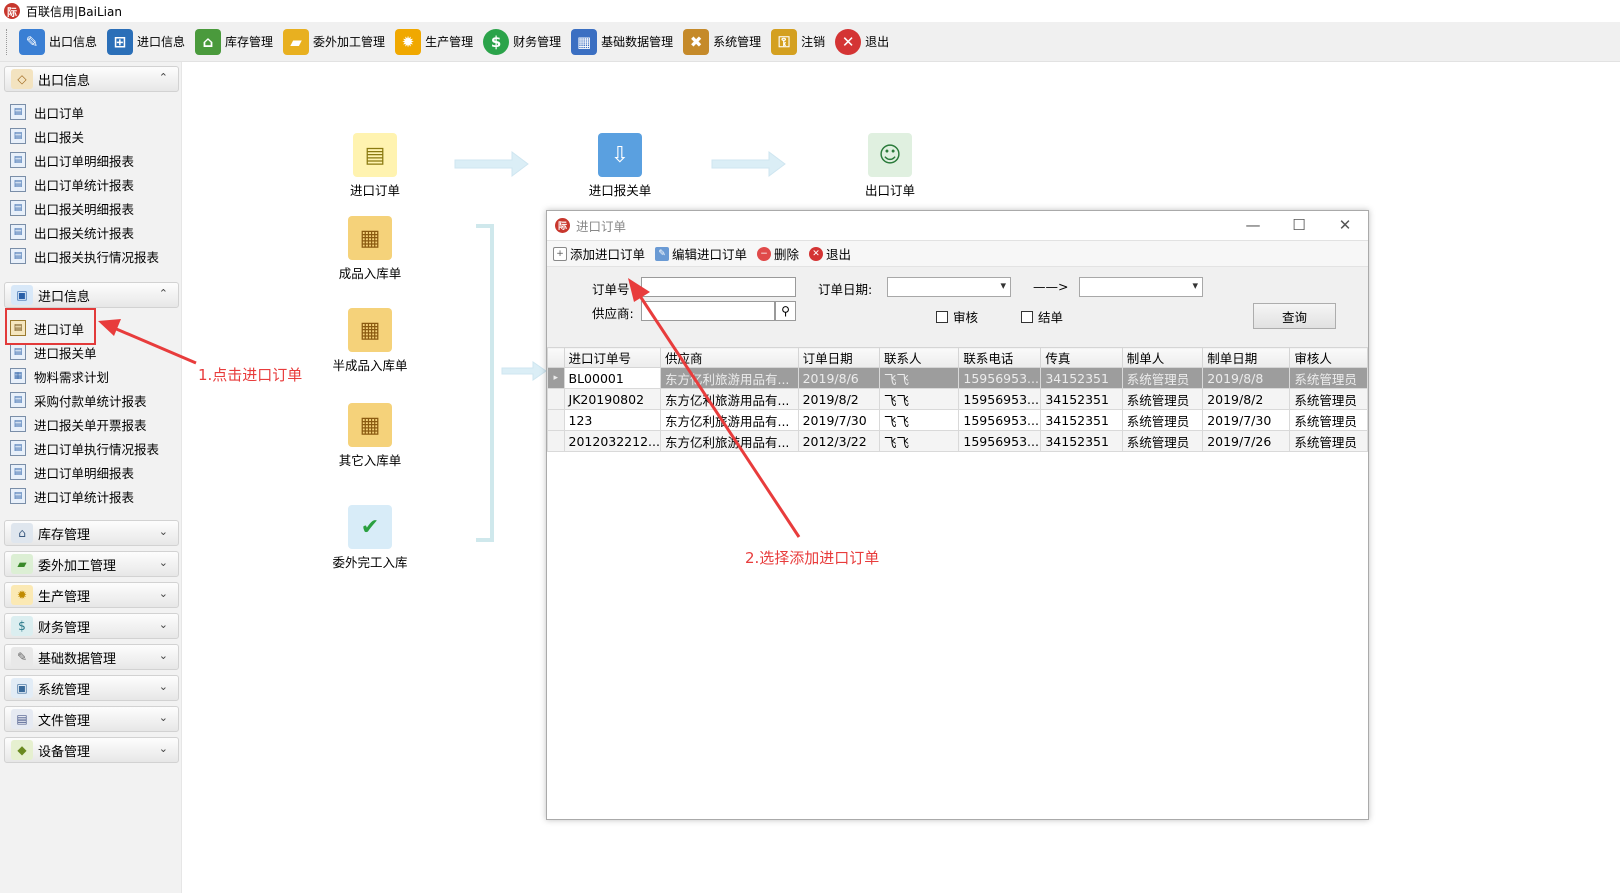  What do you see at coordinates (91, 626) in the screenshot?
I see `sidebar-group-finance: $ 财务管理 ⌄` at bounding box center [91, 626].